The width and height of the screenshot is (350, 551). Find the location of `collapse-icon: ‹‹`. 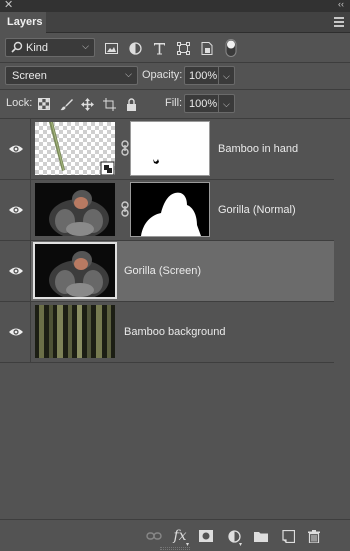

collapse-icon: ‹‹ is located at coordinates (341, 4).